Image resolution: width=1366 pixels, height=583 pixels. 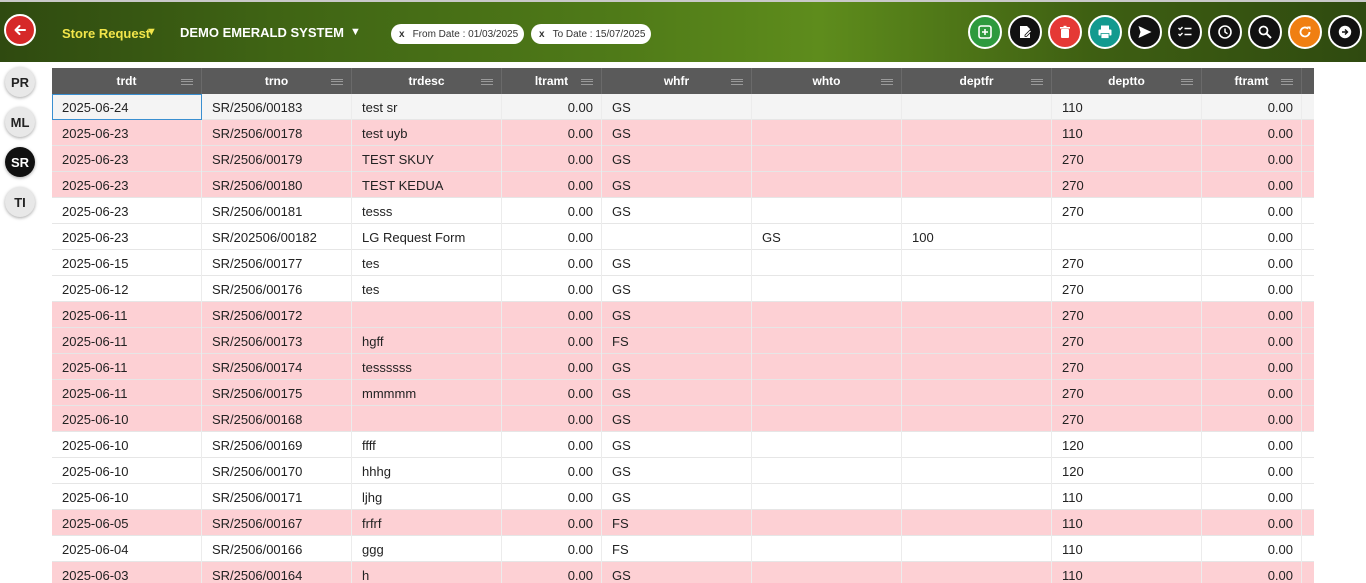 I want to click on cell-trdt: 2025-06-04, so click(x=127, y=549).